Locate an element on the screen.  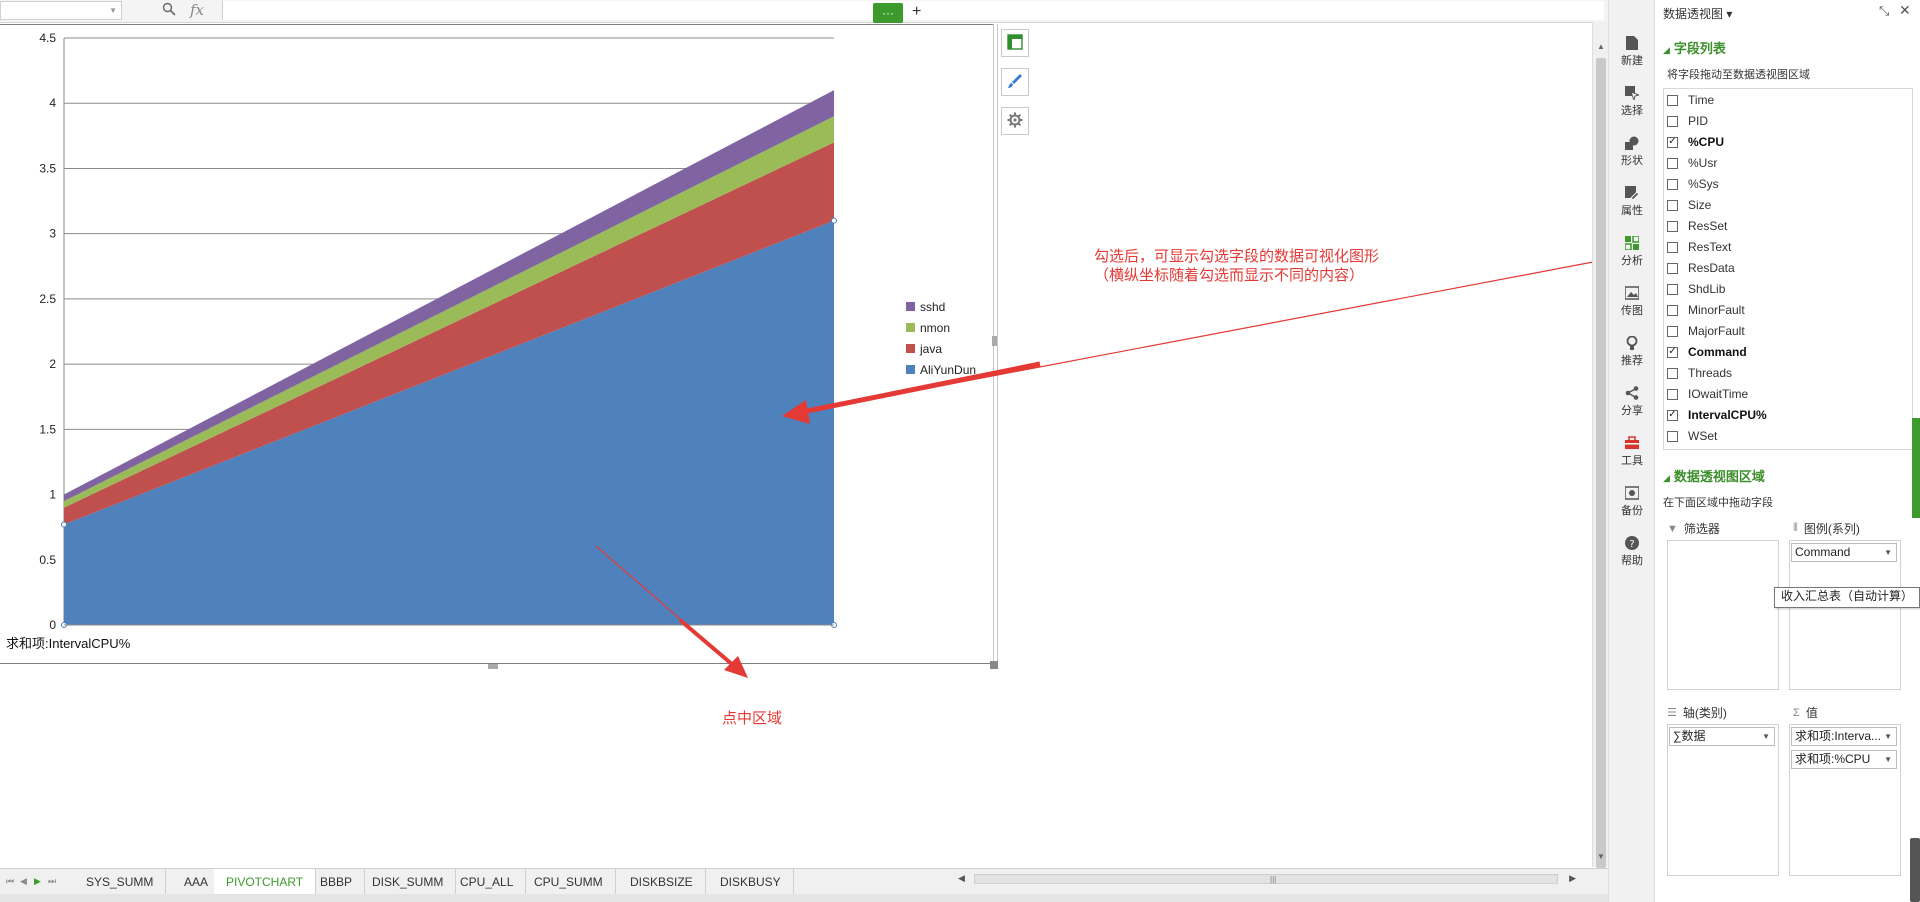
field-row: %Usr is located at coordinates (1692, 163).